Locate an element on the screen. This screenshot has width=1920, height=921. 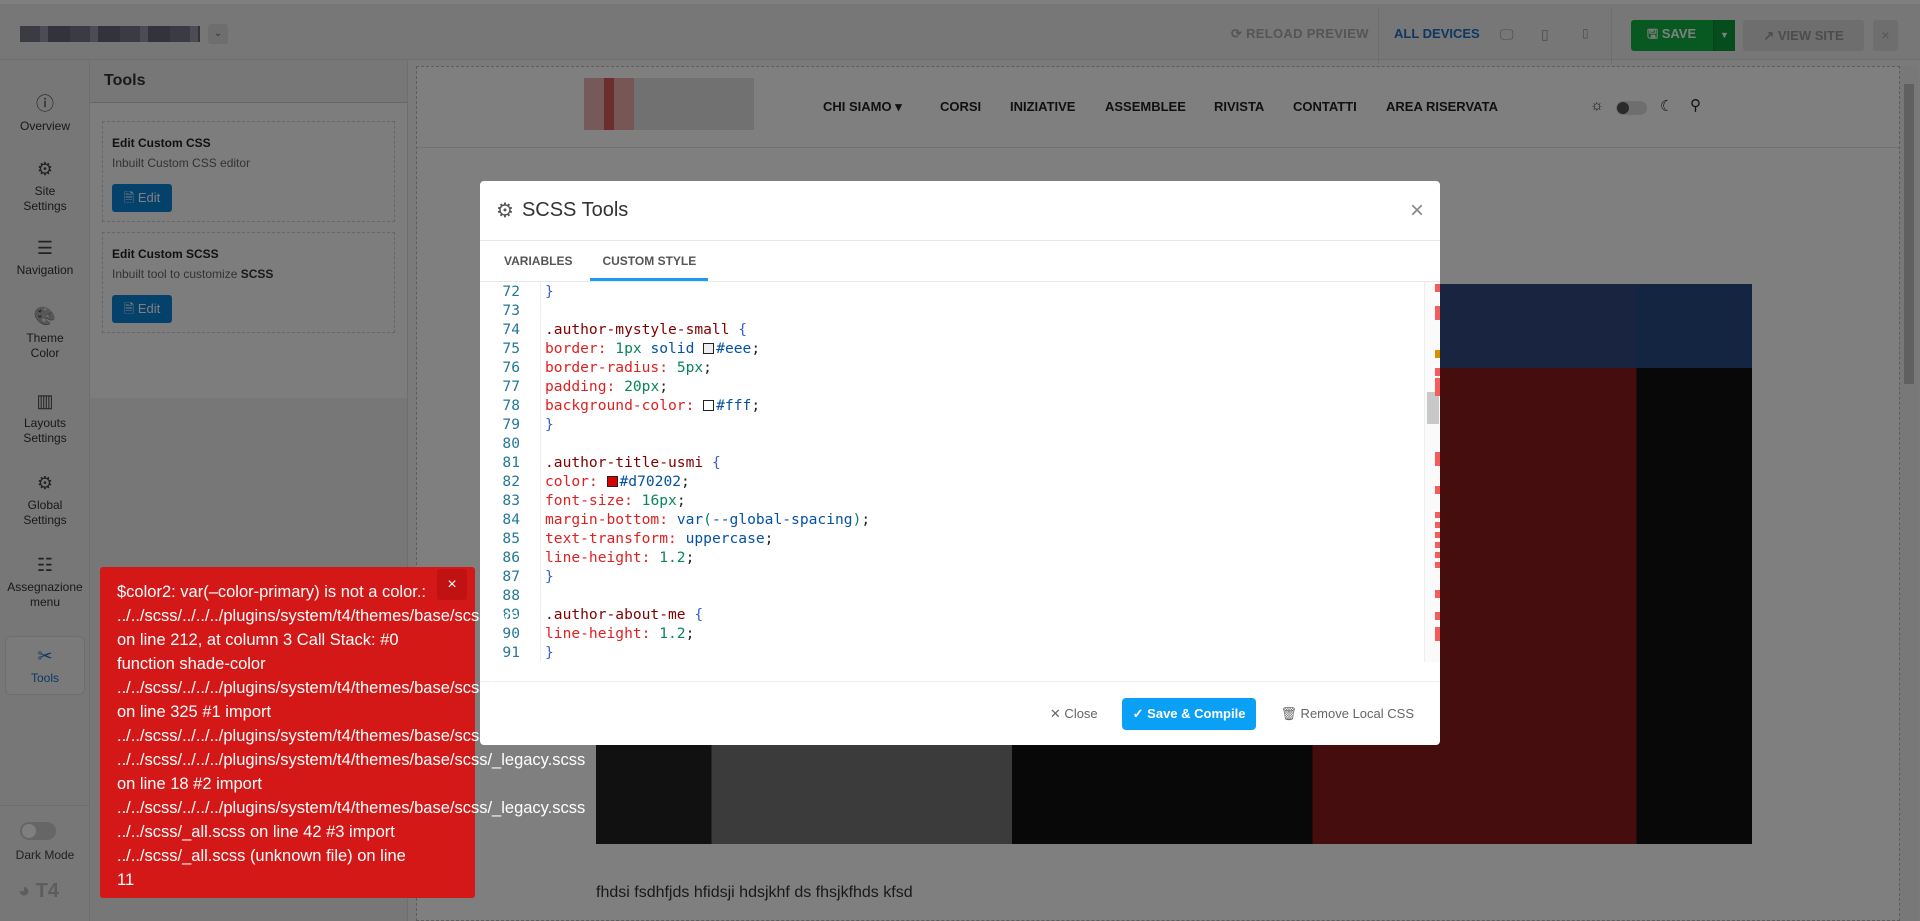
line-number: 78 is located at coordinates (511, 405).